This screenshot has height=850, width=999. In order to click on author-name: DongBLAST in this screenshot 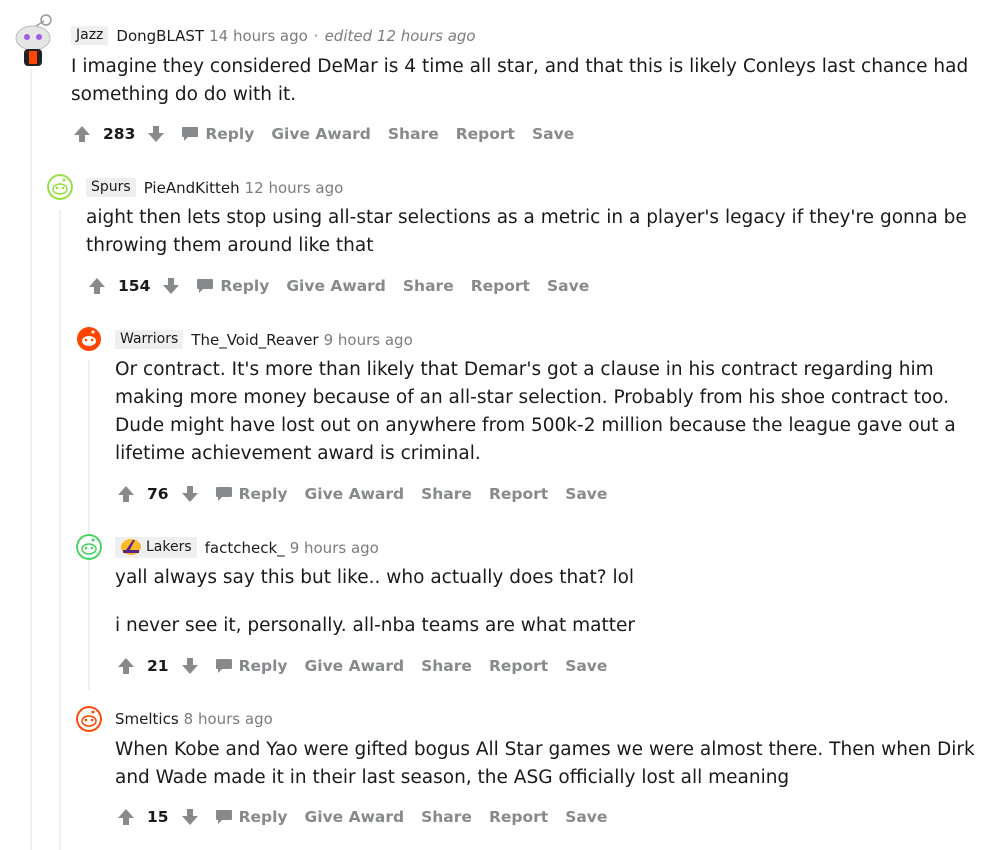, I will do `click(160, 36)`.